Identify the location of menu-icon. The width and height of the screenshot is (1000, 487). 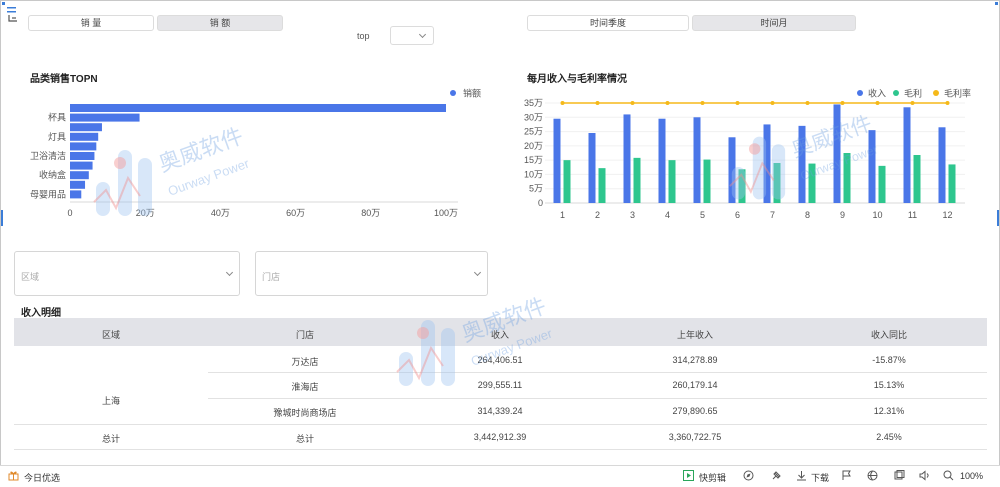
(13, 14).